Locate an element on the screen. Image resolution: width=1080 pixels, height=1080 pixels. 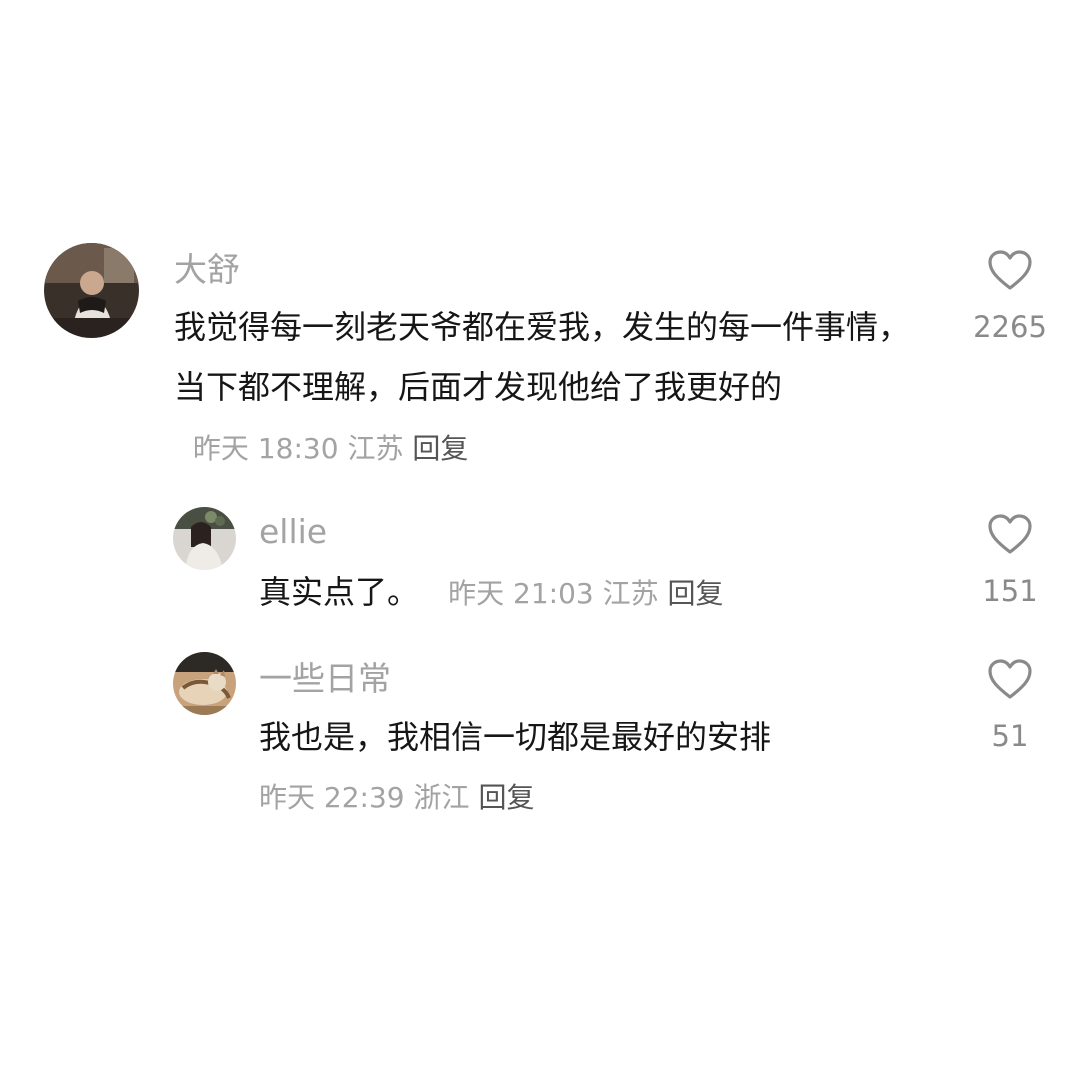
comment-meta: 昨天 21:03 江苏 回复 is located at coordinates (576, 593).